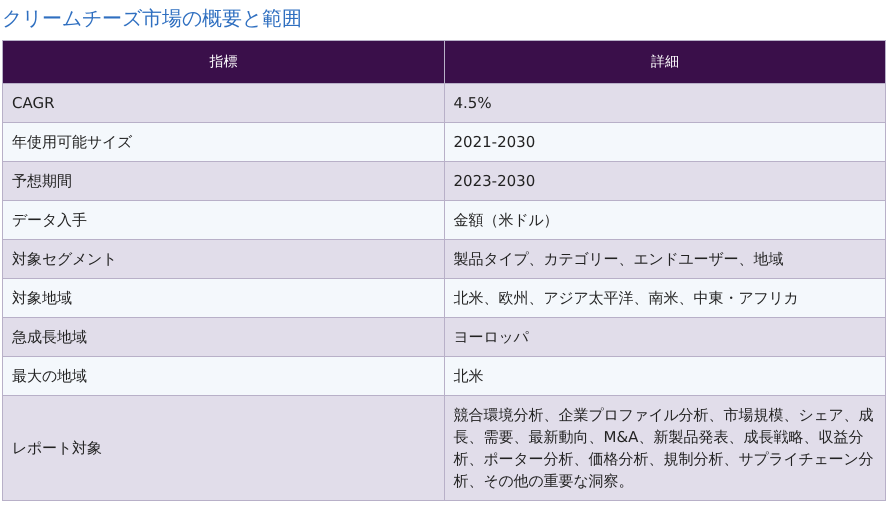 This screenshot has height=513, width=889. Describe the element at coordinates (665, 448) in the screenshot. I see `table-cell: 競合環境分析、企業プロファイル分析、市場規模、シェア、成長、需要、最新動向、M&A、新製品発表、成長戦略、収益分析、ポーター分析、価格分析、規制分析、サプライチェーン分析、その他の重要な洞察。` at that location.